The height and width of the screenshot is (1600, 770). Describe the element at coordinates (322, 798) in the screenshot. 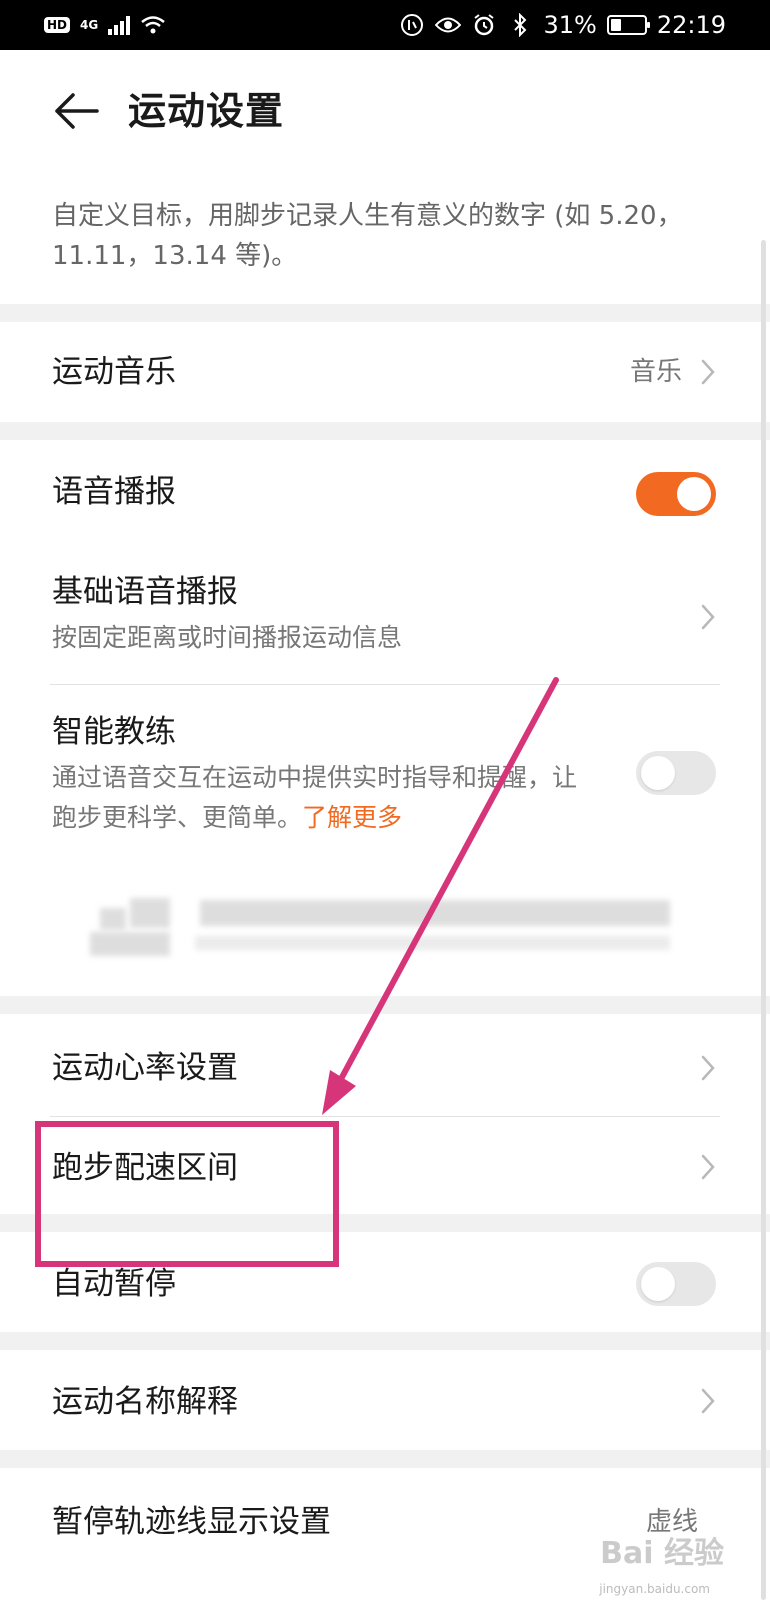

I see `row-coach-subtitle: 通过语音交互在运动中提供实时指导和提醒，让跑步更科学、更简单。了解更多` at that location.